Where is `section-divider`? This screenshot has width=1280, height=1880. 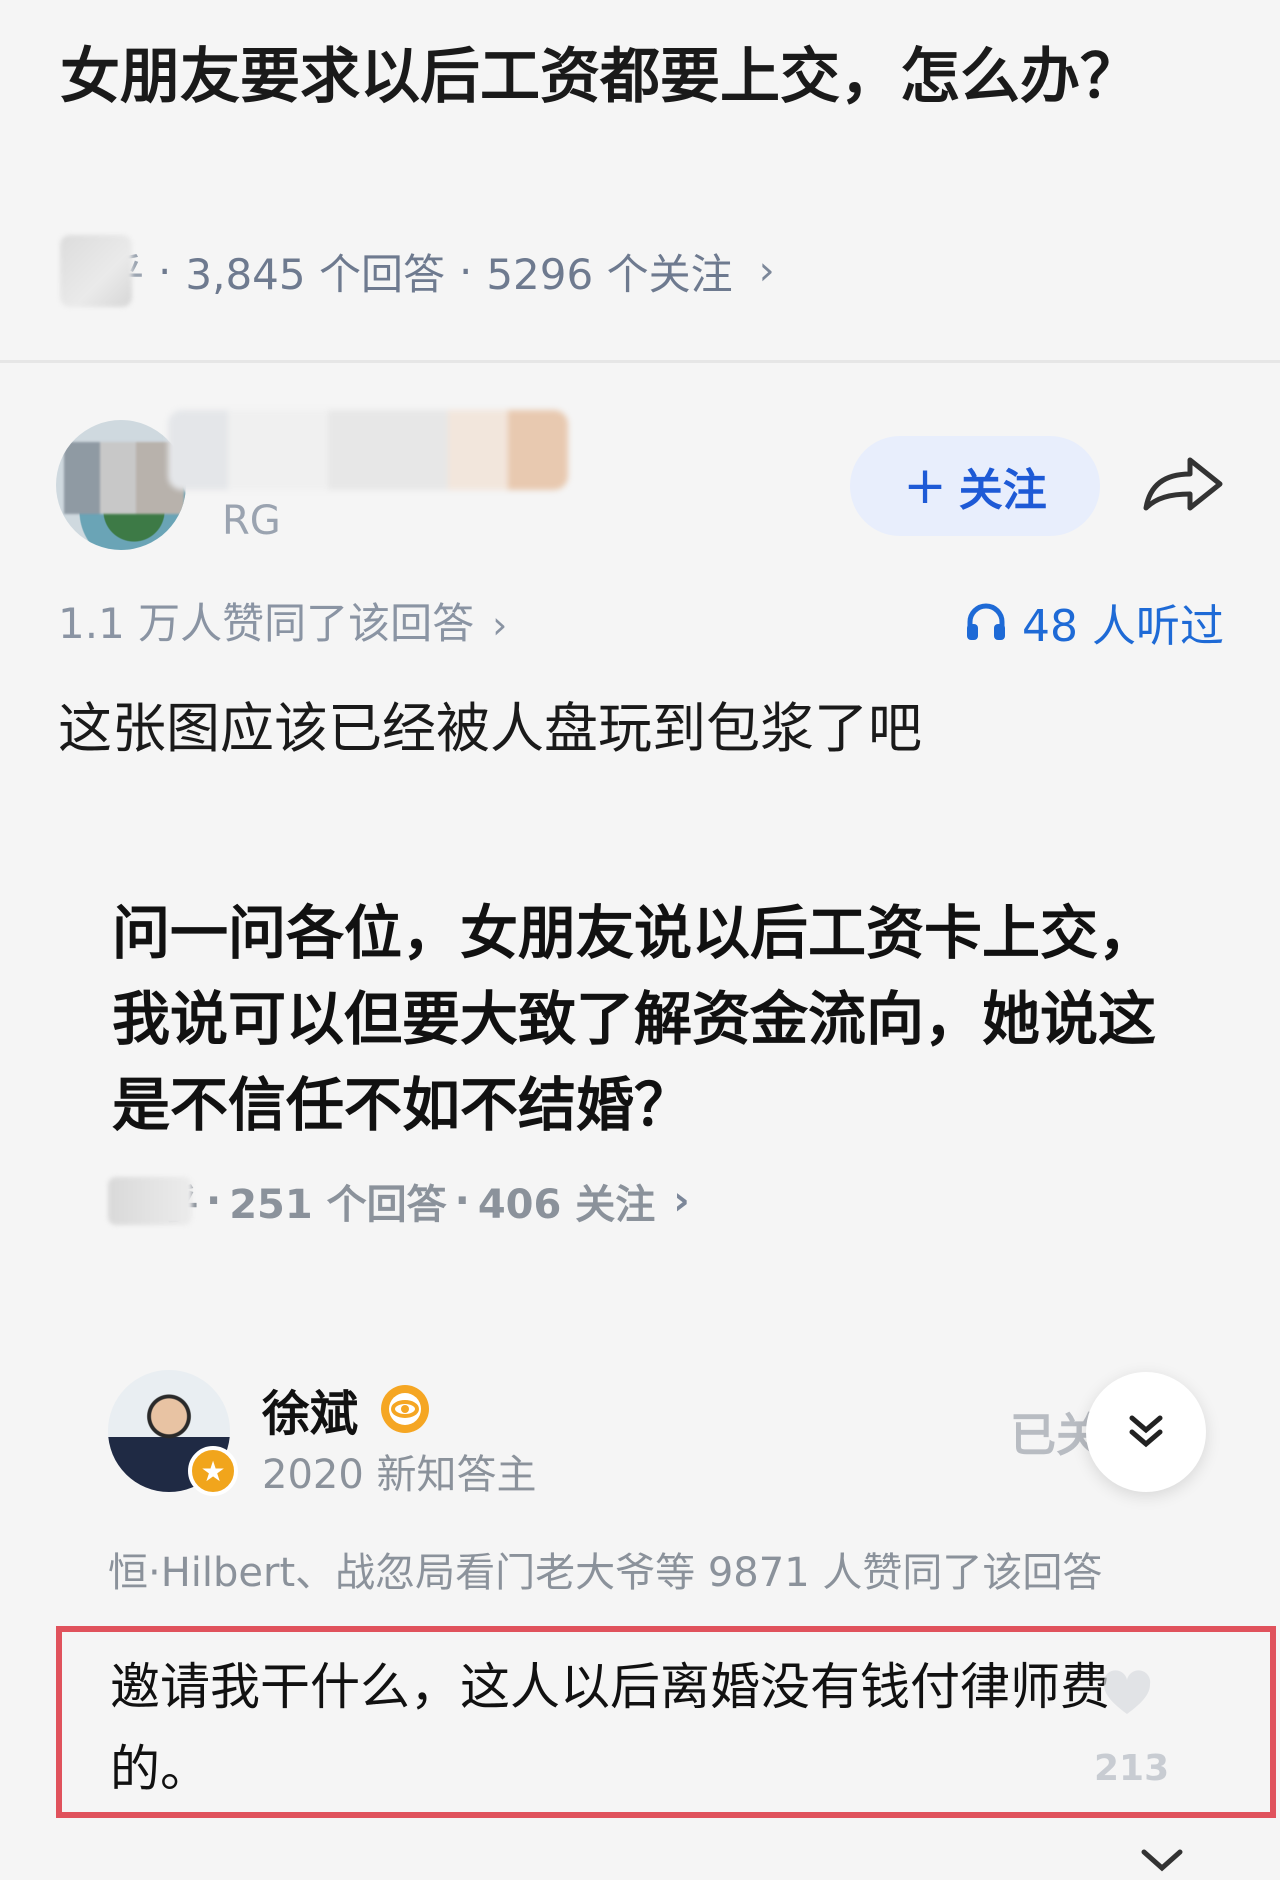 section-divider is located at coordinates (640, 361).